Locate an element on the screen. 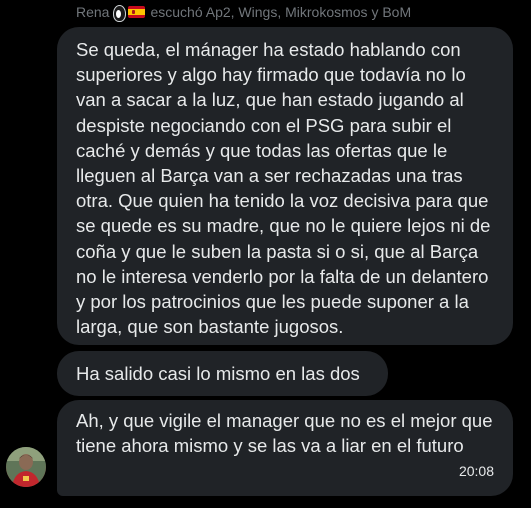 The width and height of the screenshot is (531, 508). message-bubble: Ha salido casi lo mismo en las dos is located at coordinates (222, 373).